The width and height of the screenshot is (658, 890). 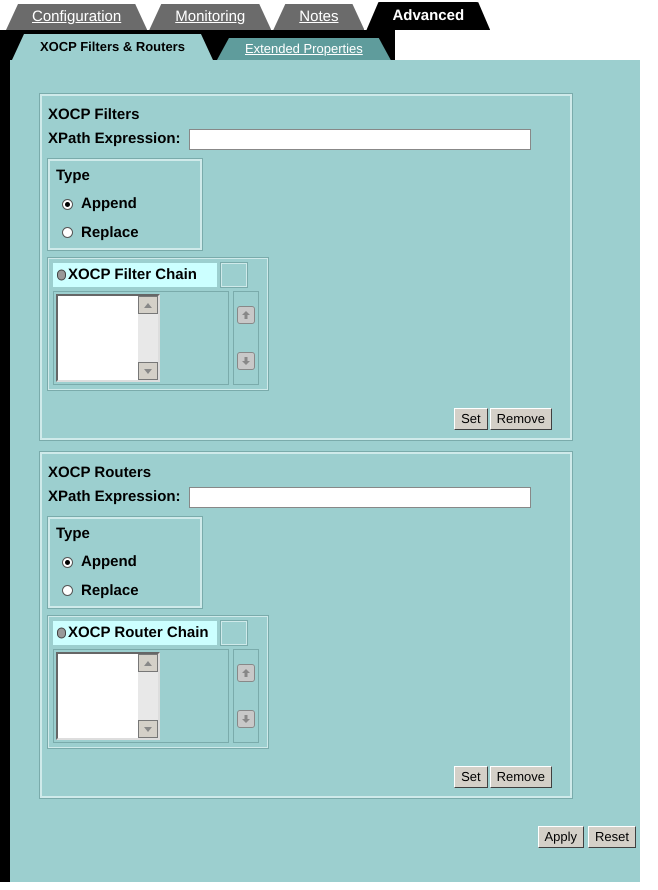 I want to click on tab: Notes, so click(x=318, y=17).